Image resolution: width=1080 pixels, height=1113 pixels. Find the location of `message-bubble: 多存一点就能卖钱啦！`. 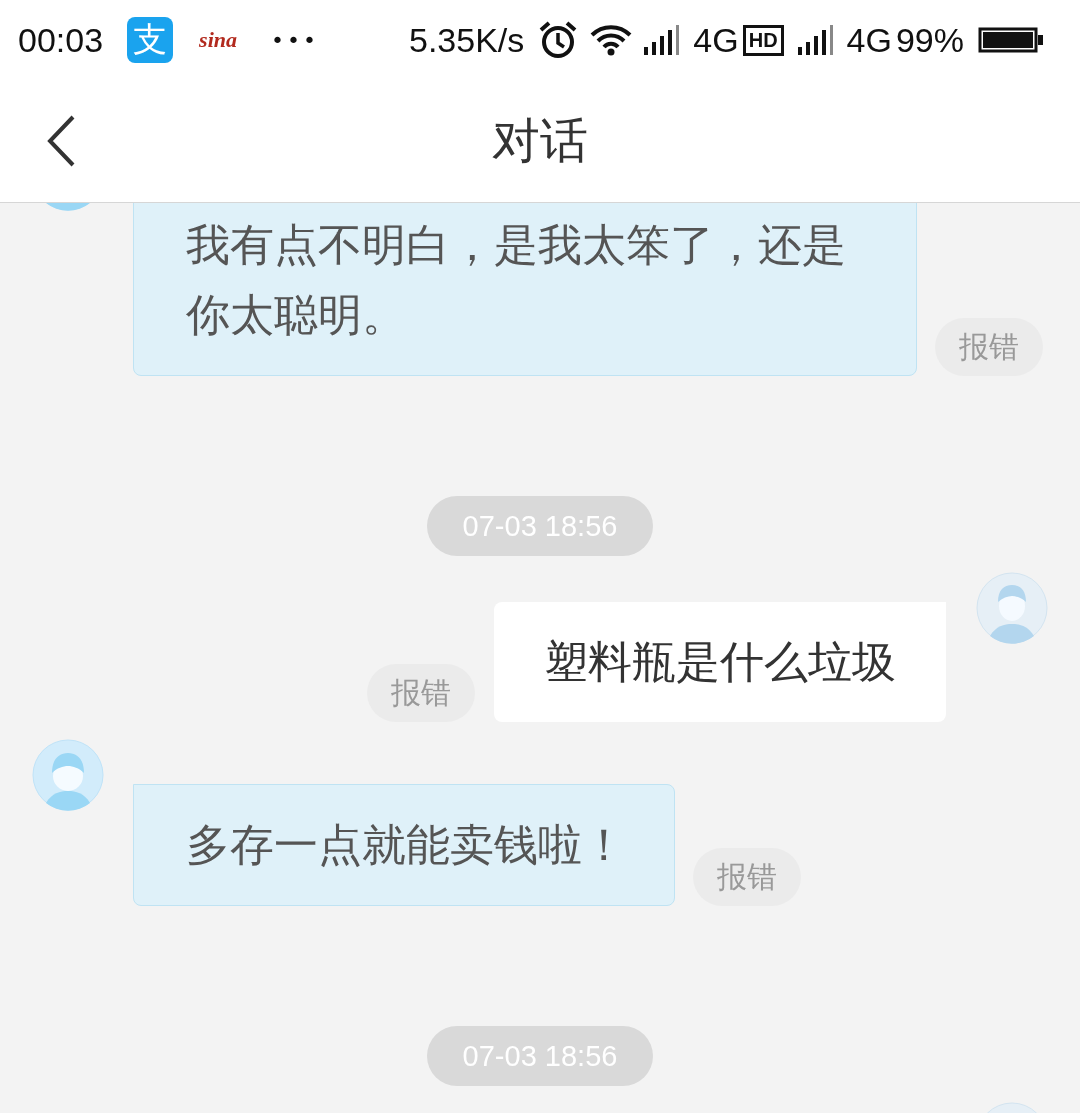

message-bubble: 多存一点就能卖钱啦！ is located at coordinates (404, 845).